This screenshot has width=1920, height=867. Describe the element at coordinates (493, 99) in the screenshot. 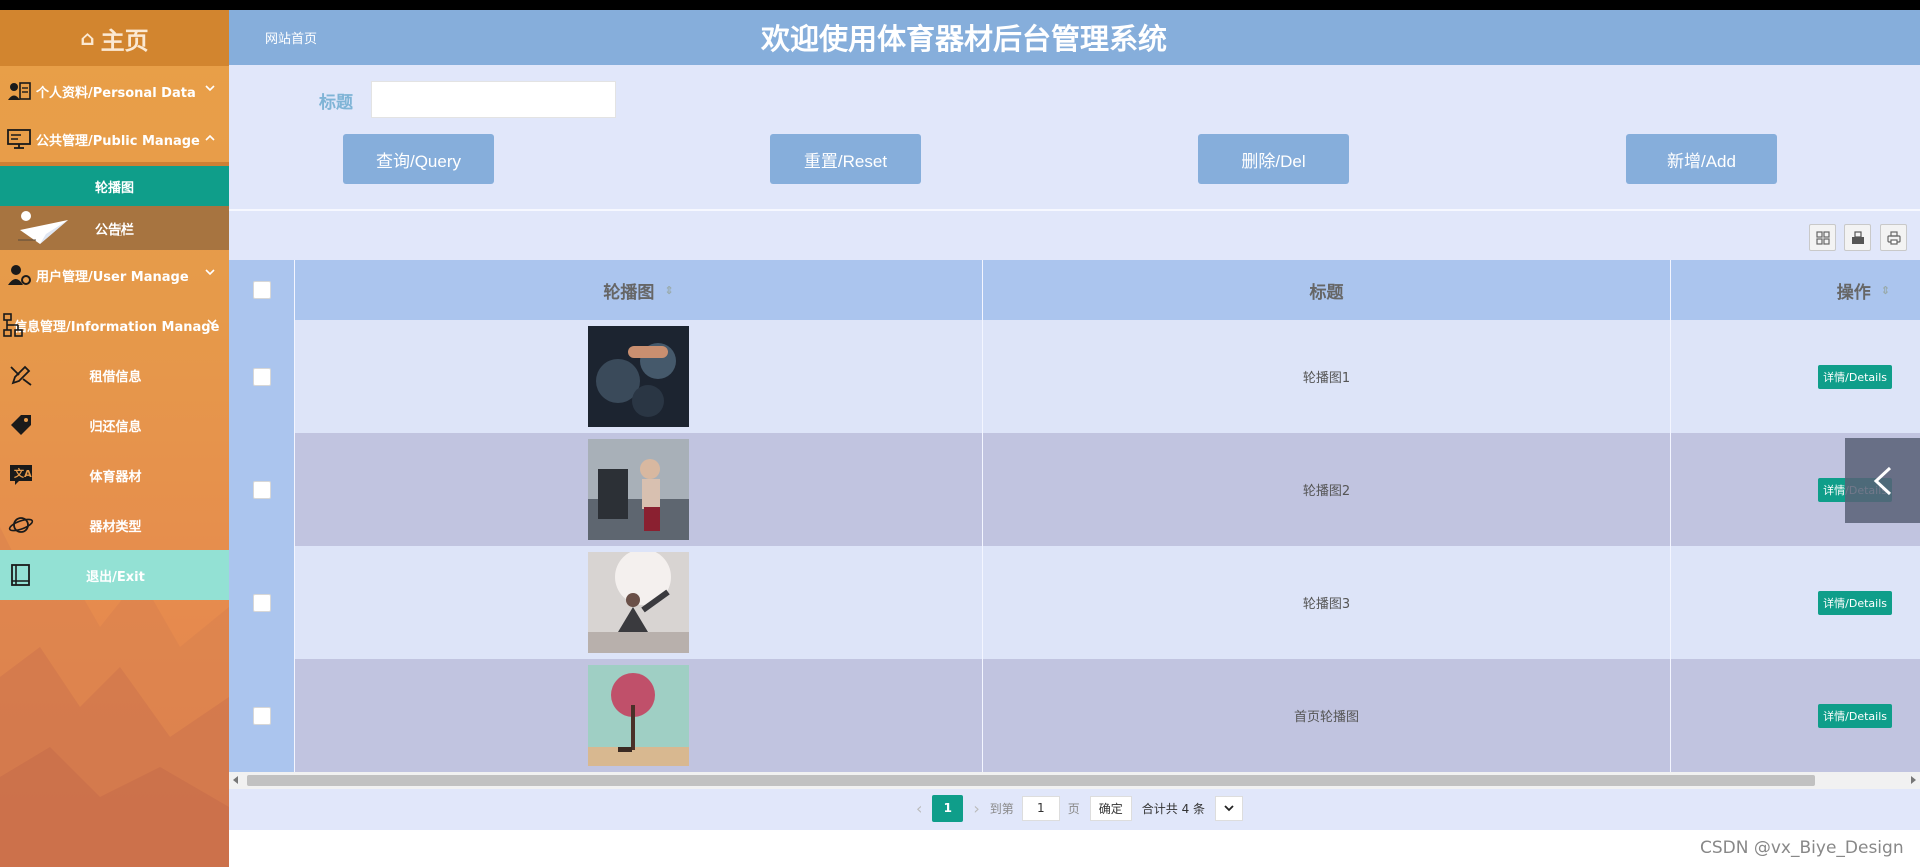

I see `search-title-input` at that location.